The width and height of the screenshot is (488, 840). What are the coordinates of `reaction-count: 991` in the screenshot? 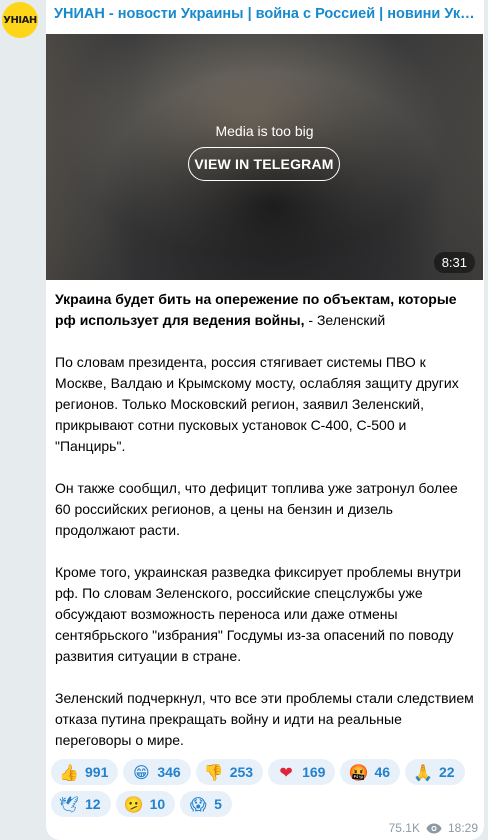 It's located at (97, 772).